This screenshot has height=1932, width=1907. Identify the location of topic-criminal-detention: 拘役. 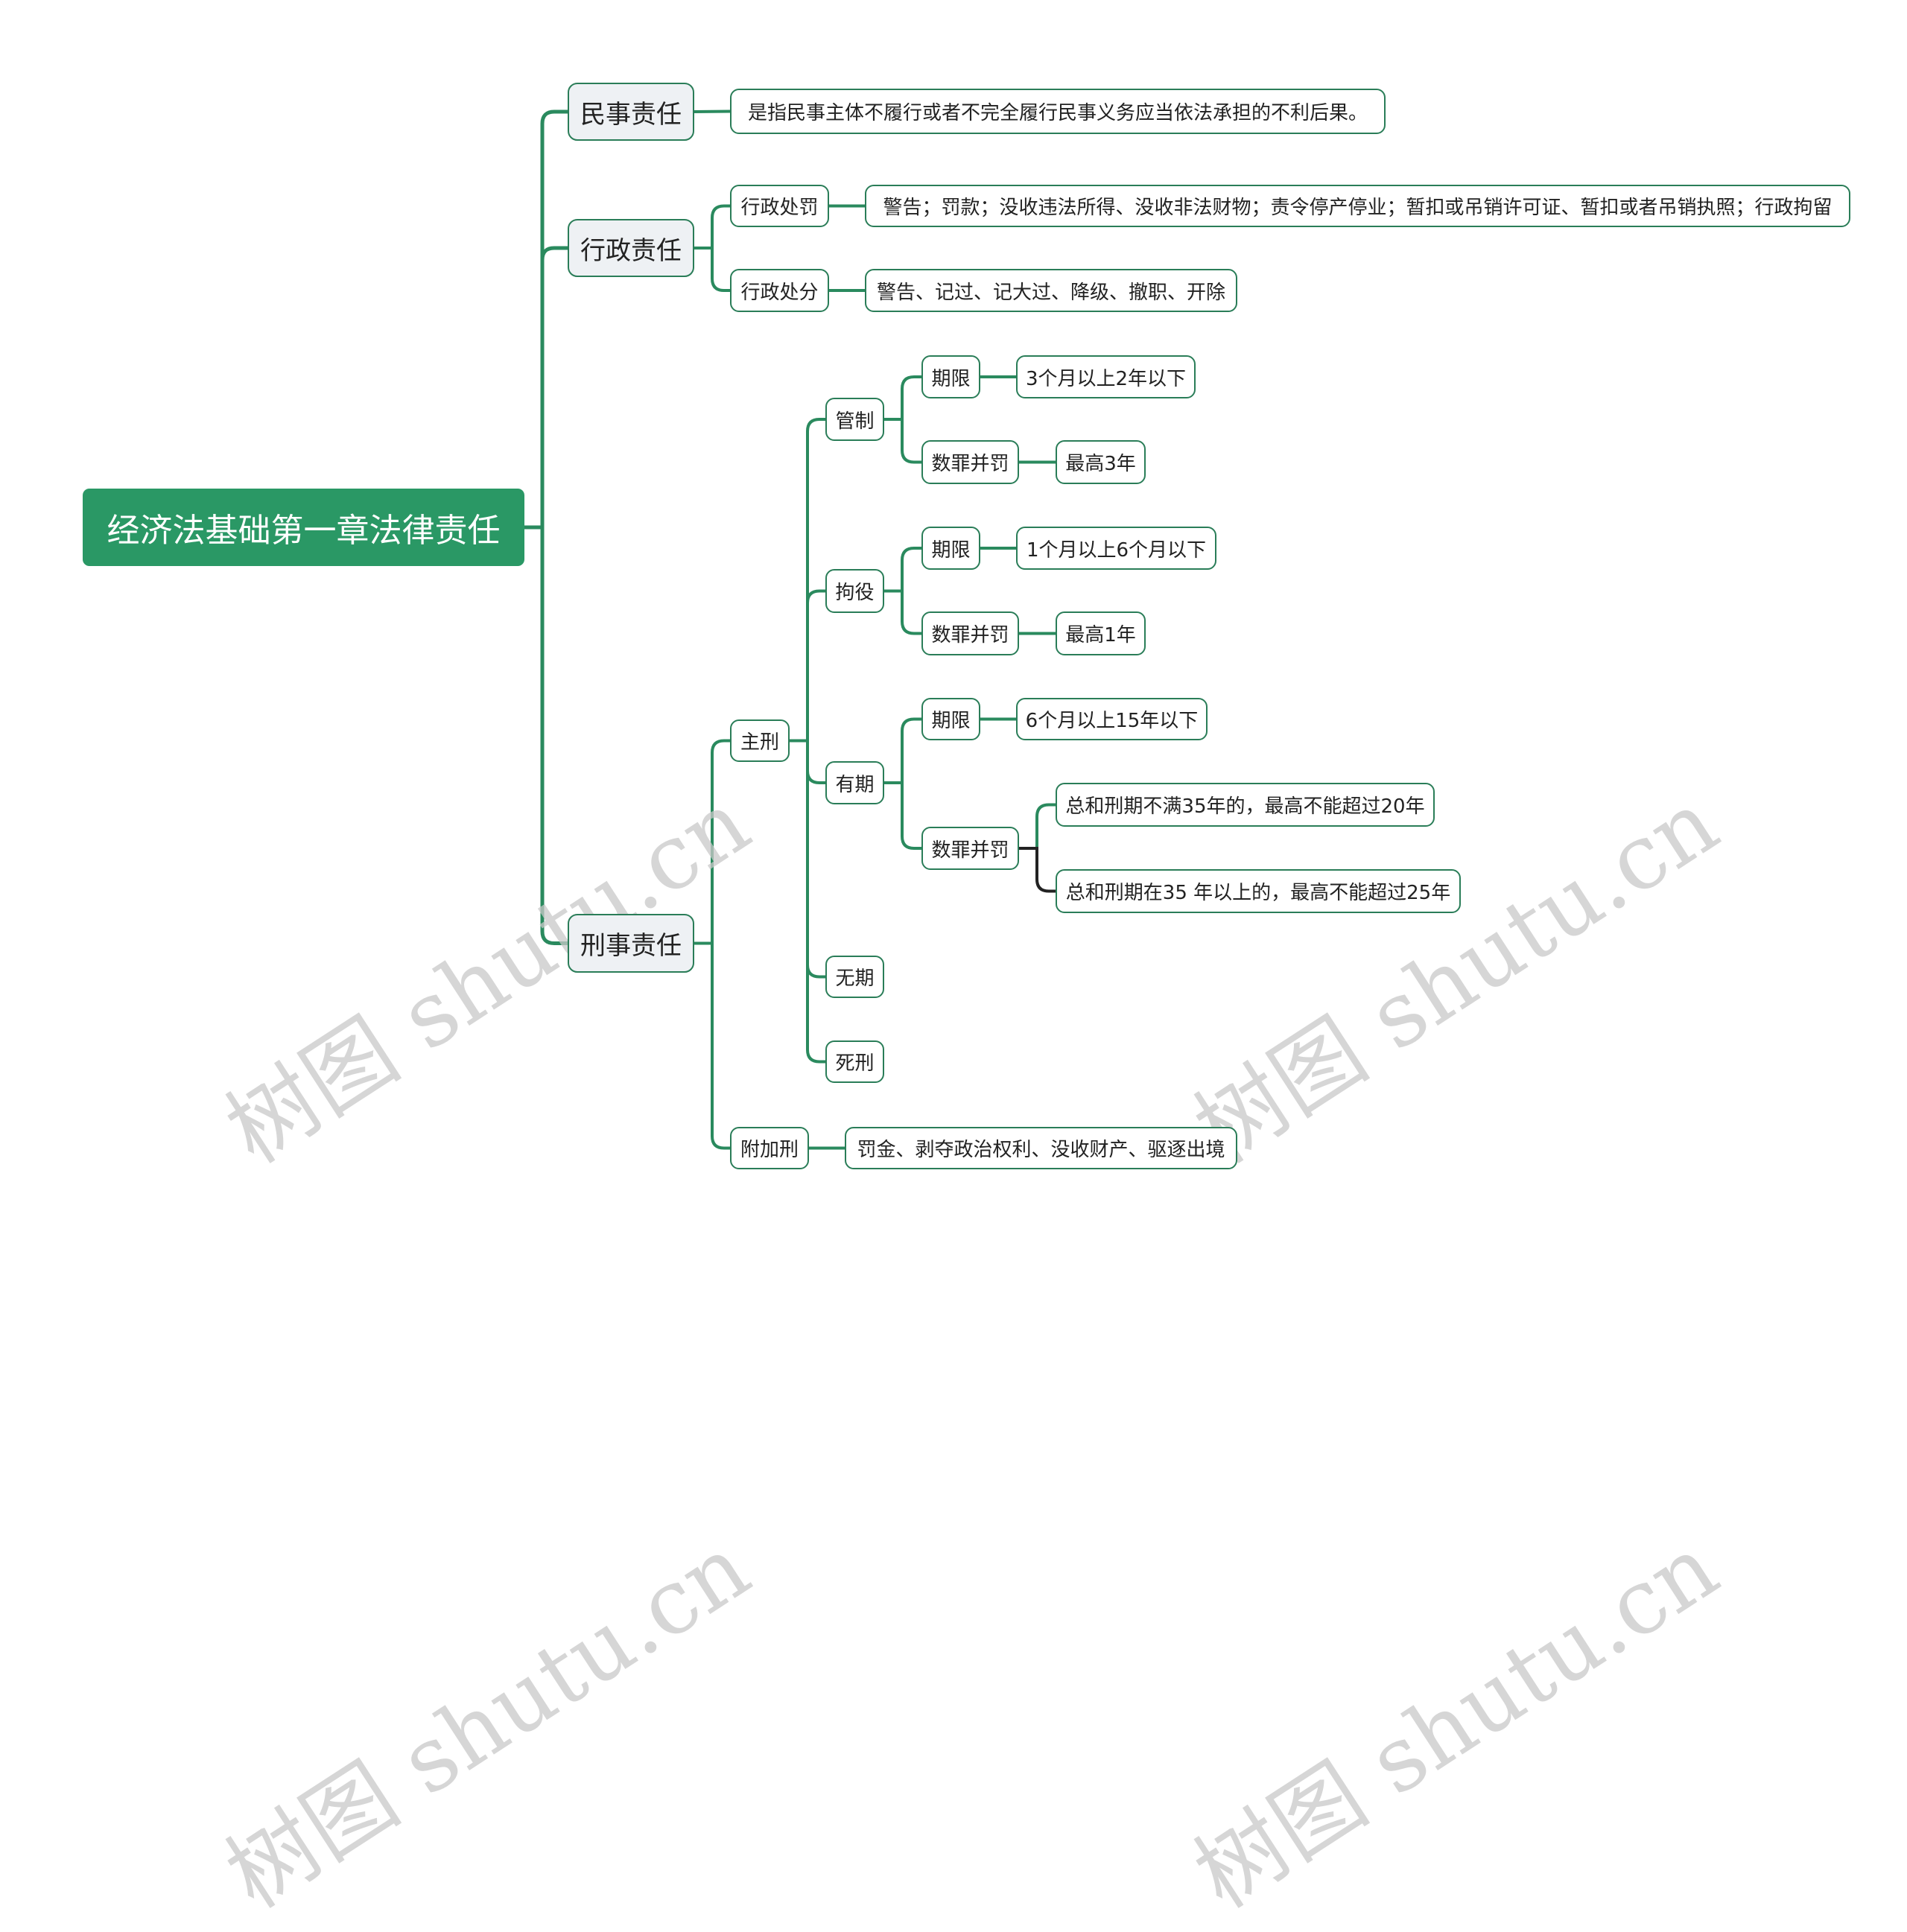
(854, 591).